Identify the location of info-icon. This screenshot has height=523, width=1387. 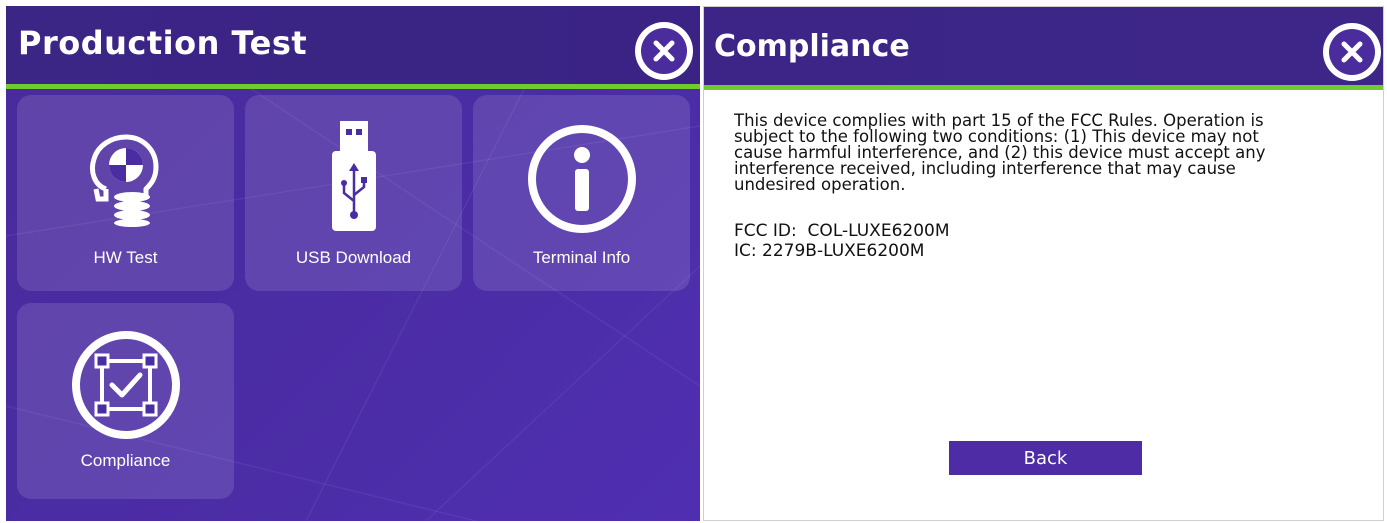
(581, 179).